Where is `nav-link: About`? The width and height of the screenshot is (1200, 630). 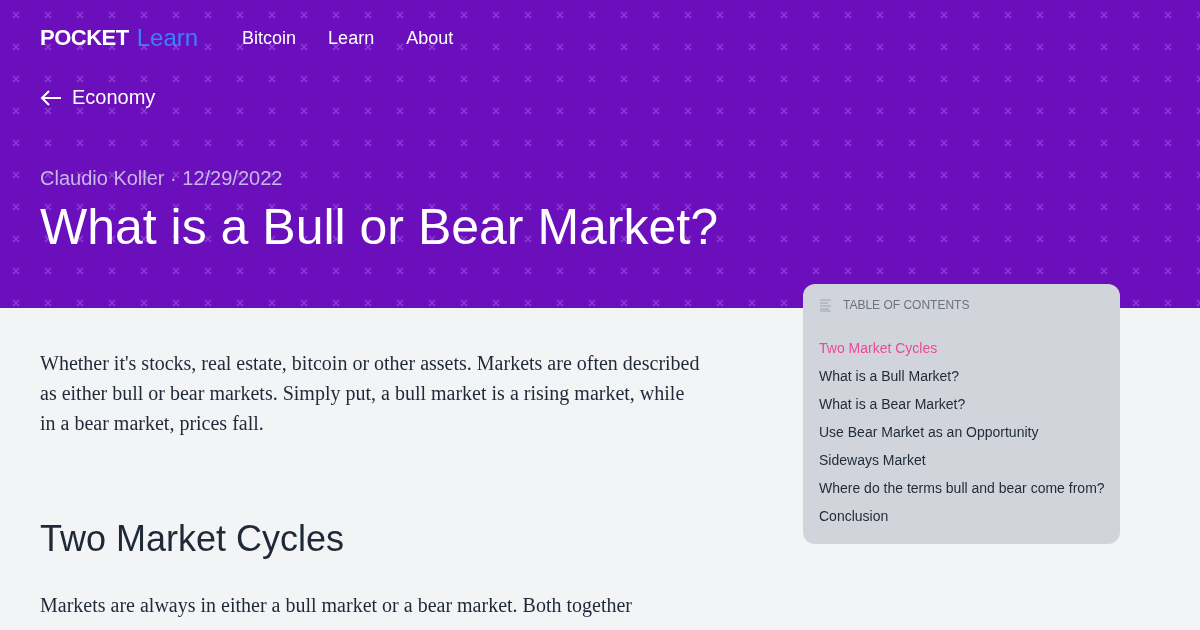
nav-link: About is located at coordinates (430, 38).